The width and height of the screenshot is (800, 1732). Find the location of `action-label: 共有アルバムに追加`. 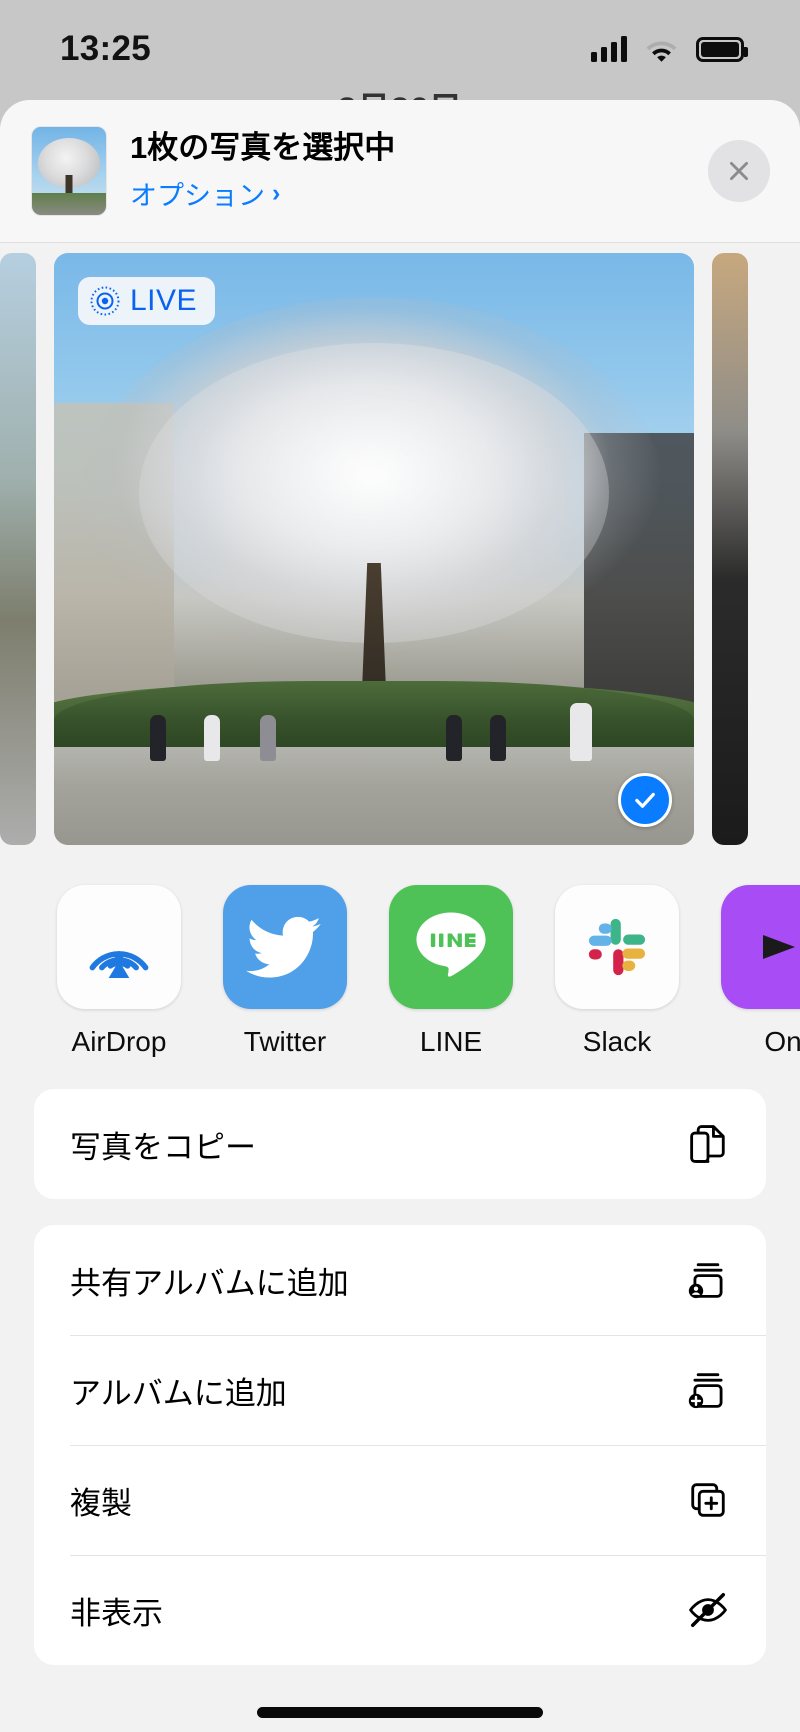

action-label: 共有アルバムに追加 is located at coordinates (209, 1283).